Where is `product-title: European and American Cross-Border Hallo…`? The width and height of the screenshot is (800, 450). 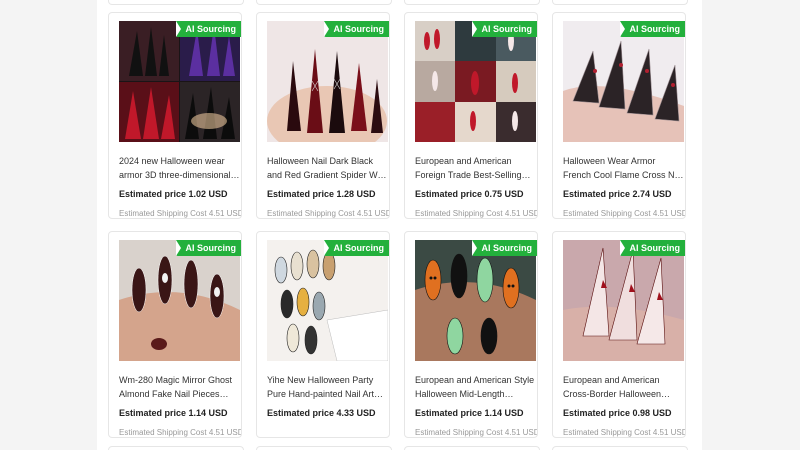
product-title: European and American Cross-Border Hallo… is located at coordinates (623, 387).